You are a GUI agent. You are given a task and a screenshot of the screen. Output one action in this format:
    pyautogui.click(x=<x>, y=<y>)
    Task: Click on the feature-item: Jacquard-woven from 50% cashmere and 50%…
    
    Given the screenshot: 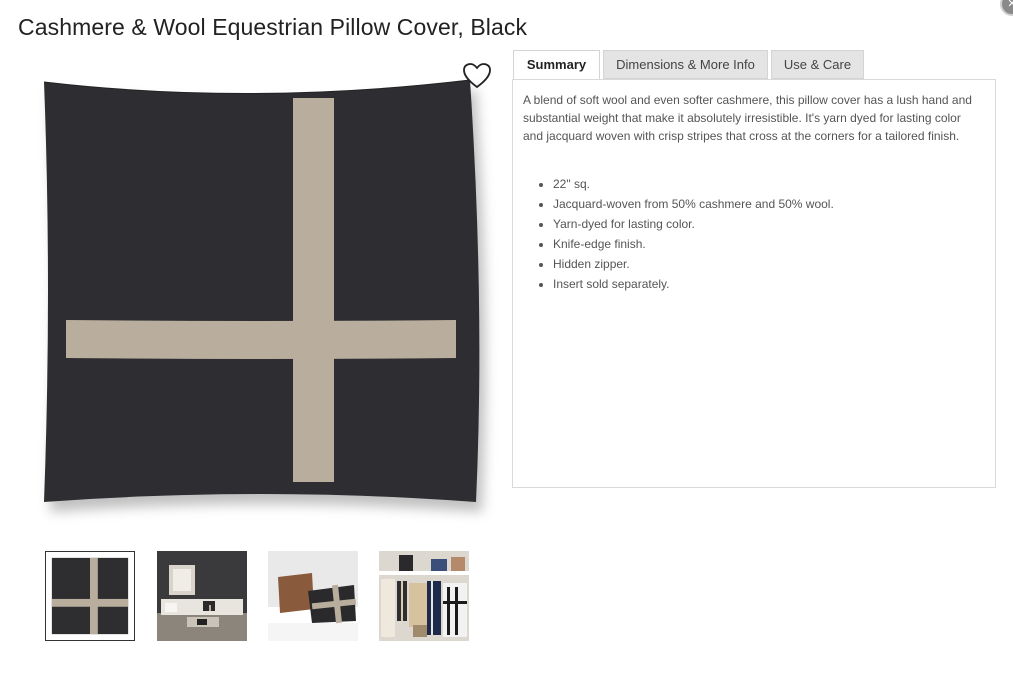 What is the action you would take?
    pyautogui.click(x=693, y=204)
    